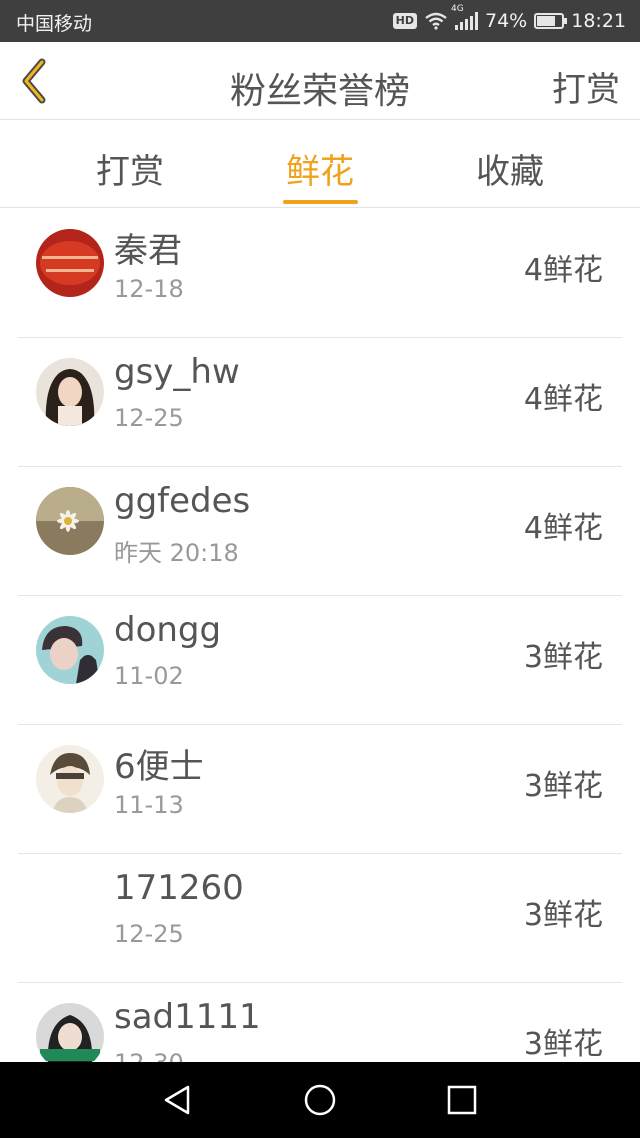 Image resolution: width=640 pixels, height=1138 pixels. I want to click on fan-name: 171260, so click(179, 888).